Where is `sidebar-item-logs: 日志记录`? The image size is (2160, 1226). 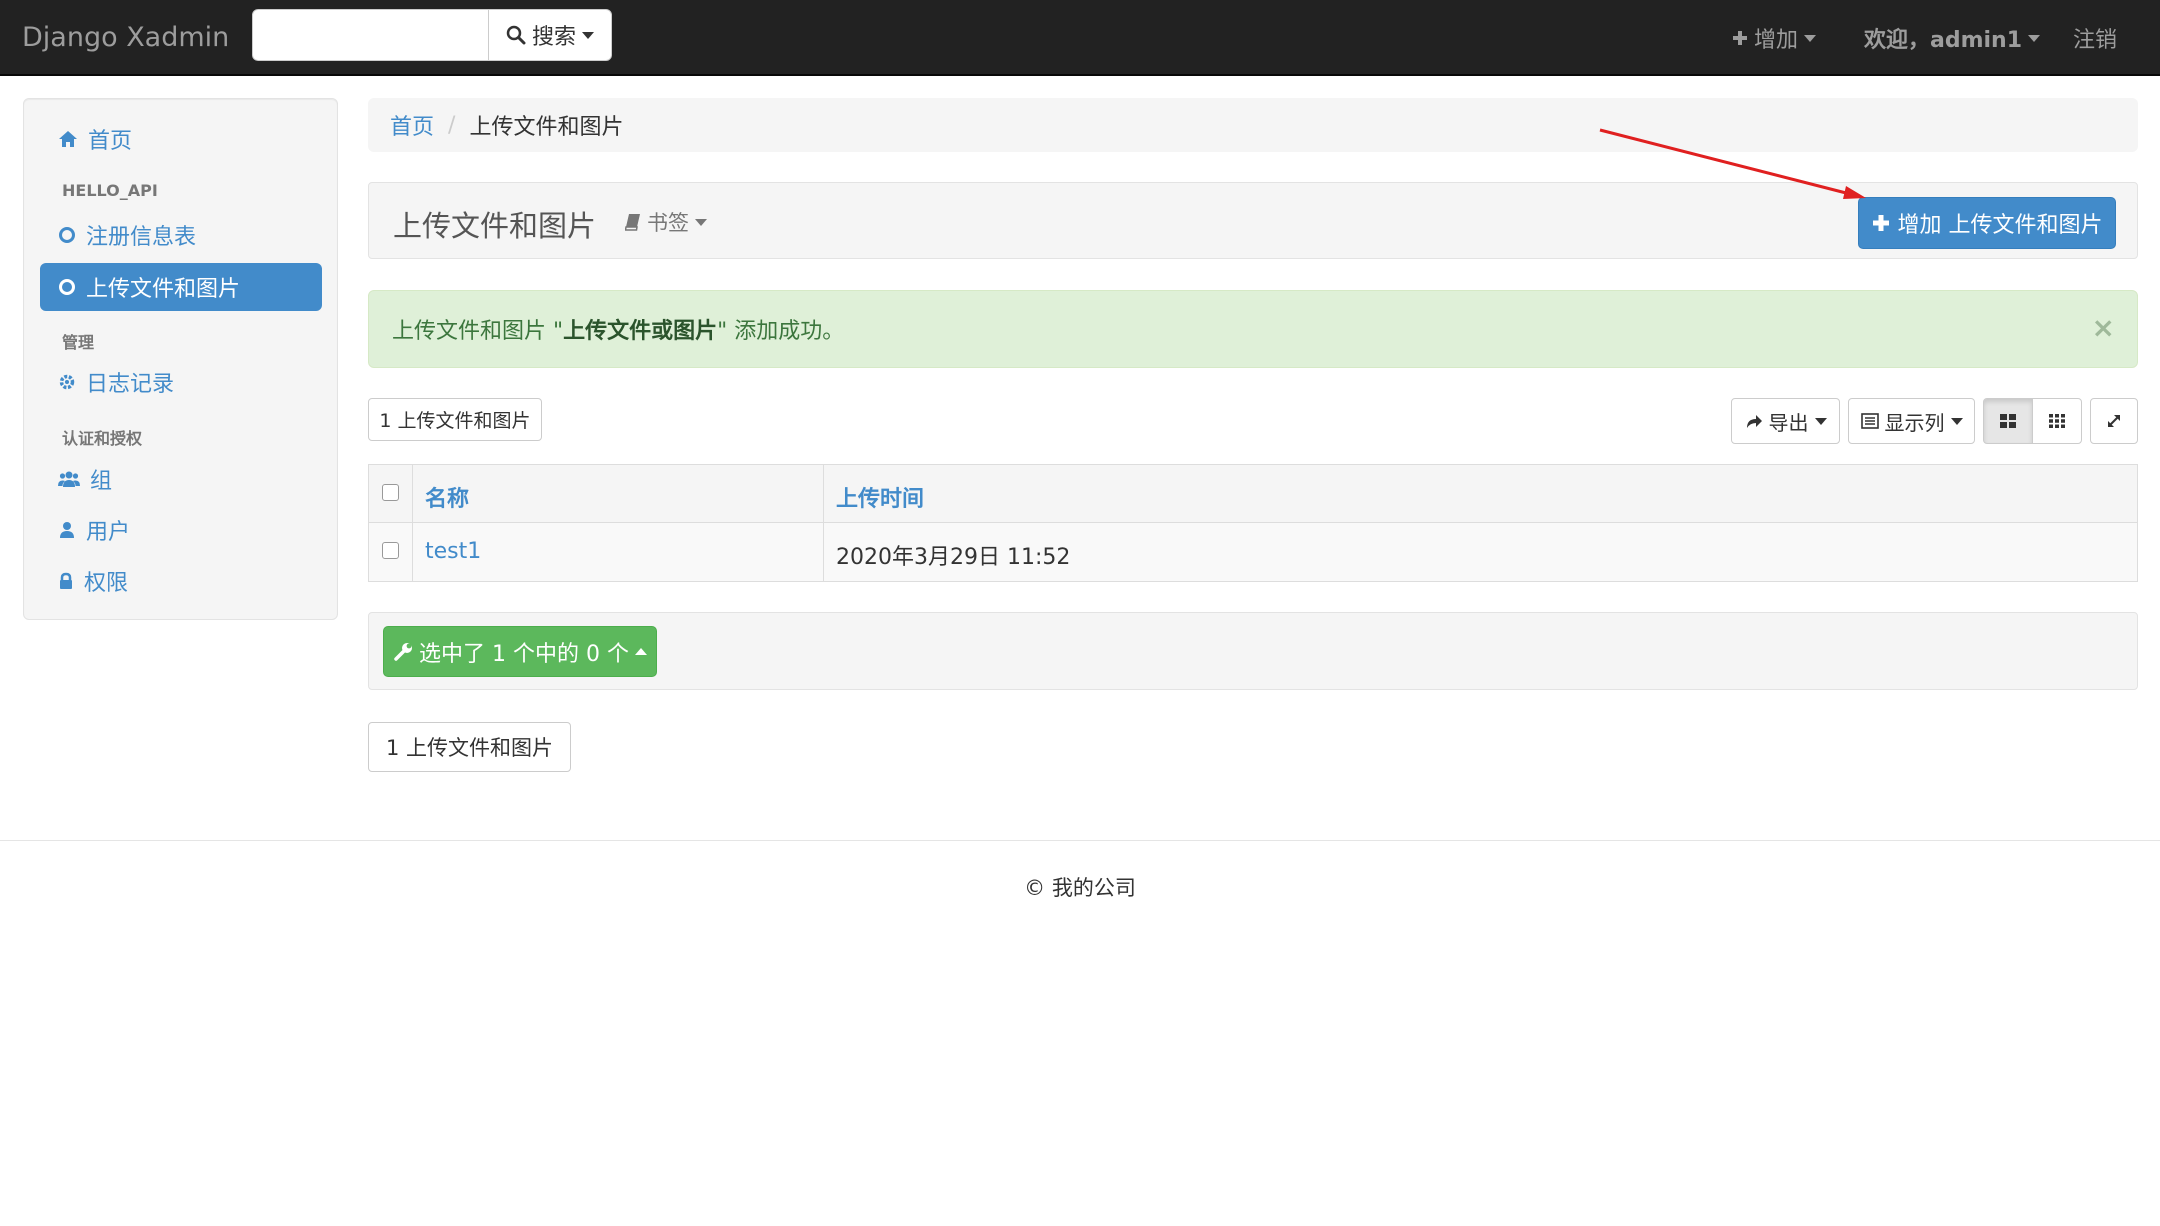
sidebar-item-logs: 日志记录 is located at coordinates (181, 382).